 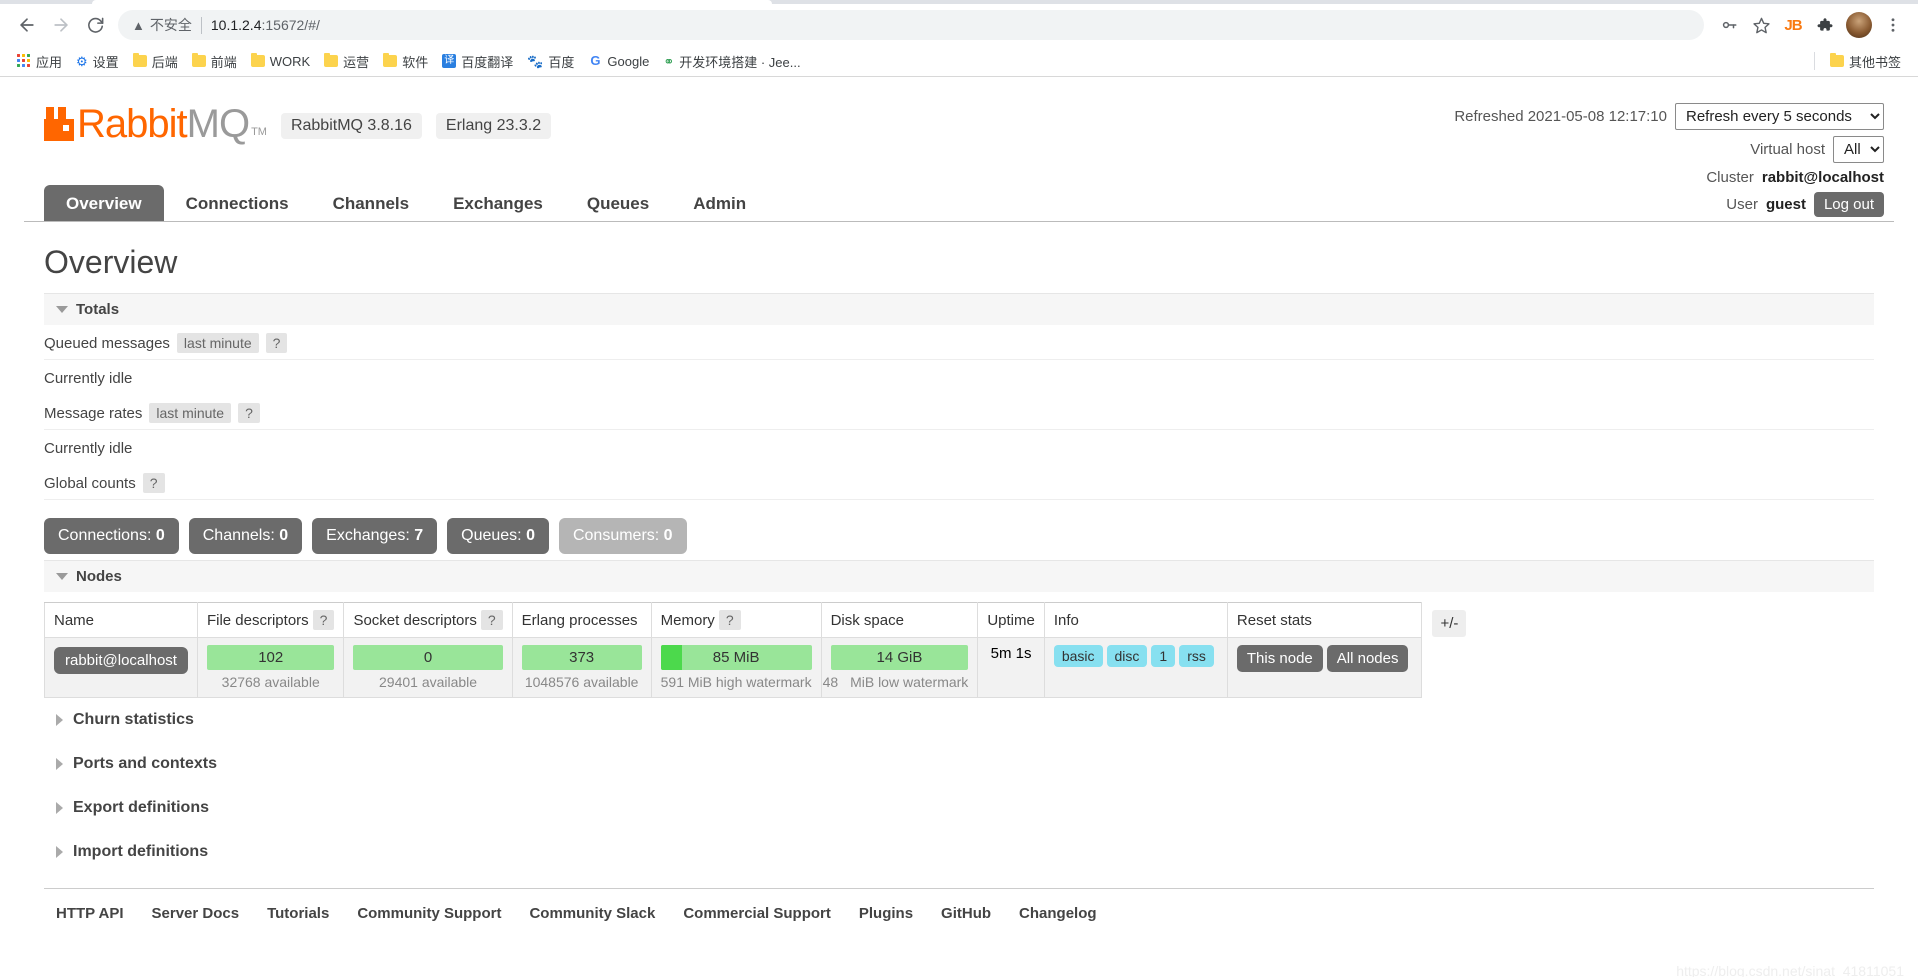 I want to click on tab-channels: Channels, so click(x=371, y=203).